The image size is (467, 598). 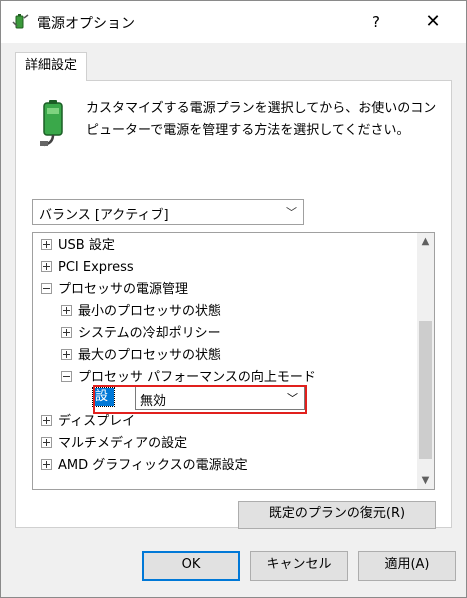 I want to click on battery-plug-icon, so click(x=51, y=123).